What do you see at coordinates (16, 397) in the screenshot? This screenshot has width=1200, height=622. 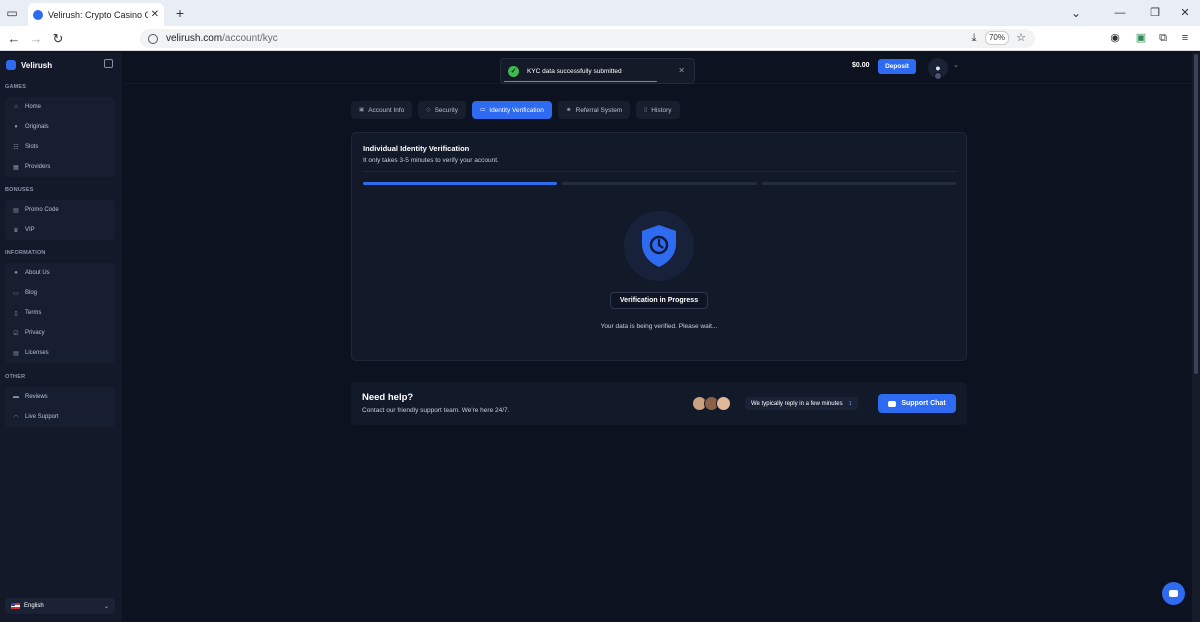 I see `reviews-icon: ▬` at bounding box center [16, 397].